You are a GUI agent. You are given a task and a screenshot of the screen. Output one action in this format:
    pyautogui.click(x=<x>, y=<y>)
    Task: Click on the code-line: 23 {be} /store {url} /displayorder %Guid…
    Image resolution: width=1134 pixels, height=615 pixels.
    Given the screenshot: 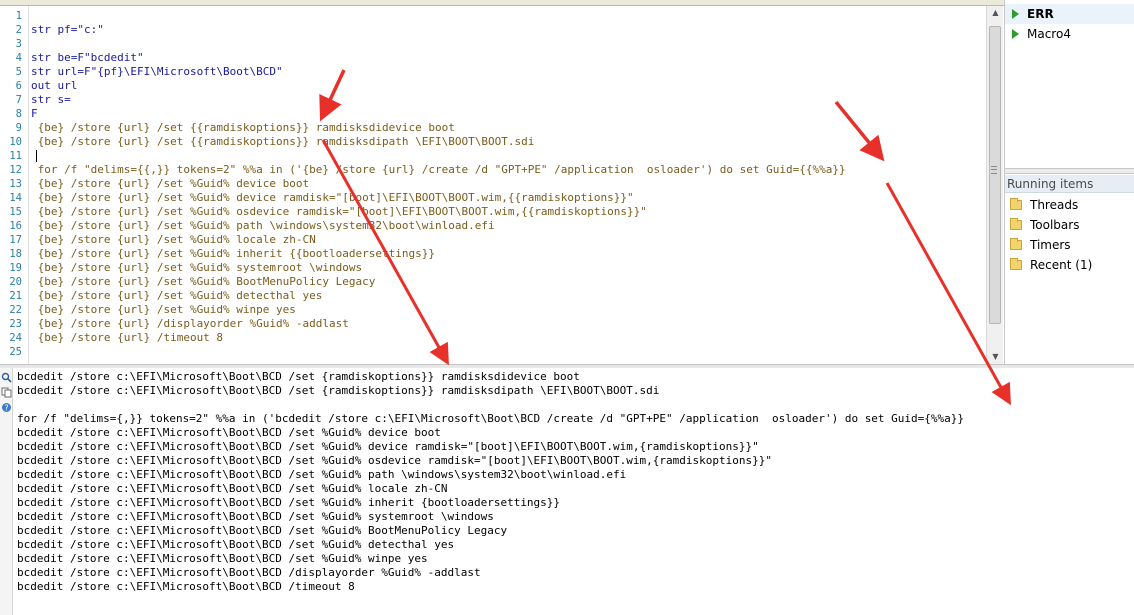 What is the action you would take?
    pyautogui.click(x=493, y=324)
    